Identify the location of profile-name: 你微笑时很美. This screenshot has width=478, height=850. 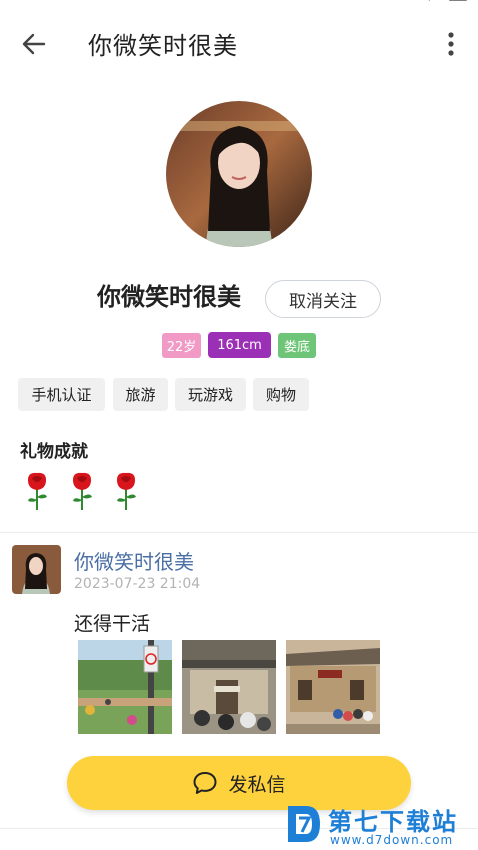
(169, 297).